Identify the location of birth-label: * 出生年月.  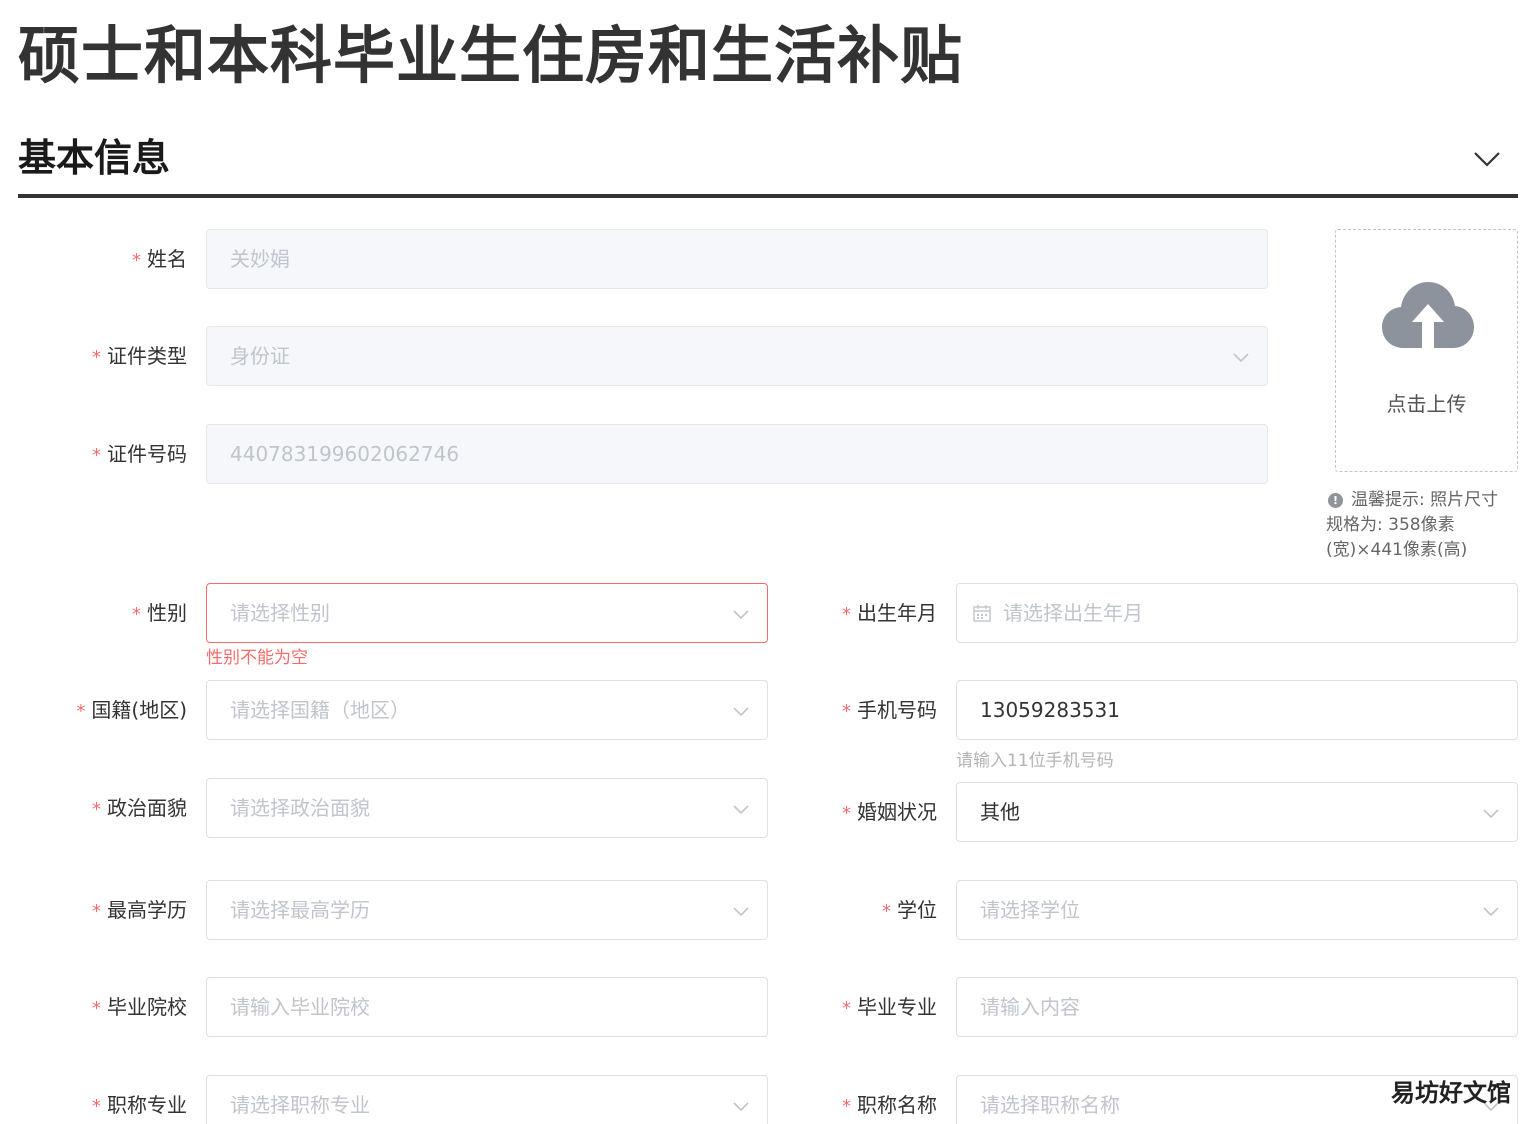
(858, 613).